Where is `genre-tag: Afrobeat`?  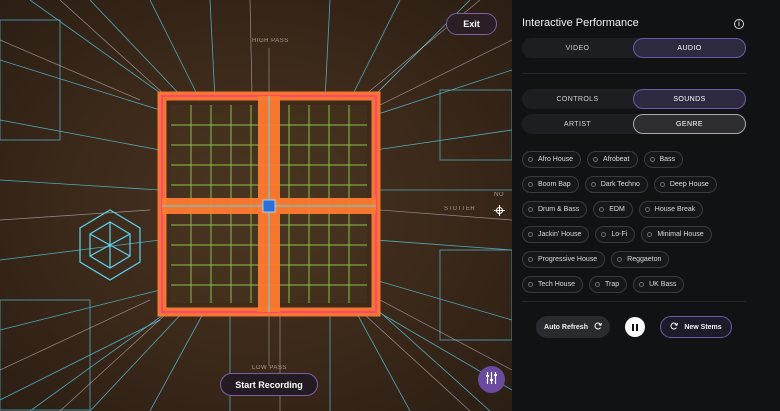 genre-tag: Afrobeat is located at coordinates (612, 159).